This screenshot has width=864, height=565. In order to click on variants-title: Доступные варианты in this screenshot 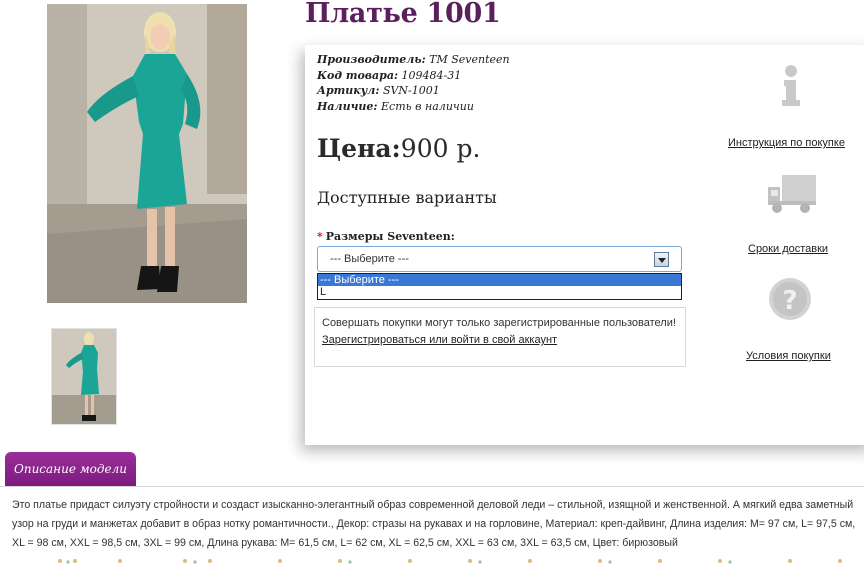, I will do `click(407, 197)`.